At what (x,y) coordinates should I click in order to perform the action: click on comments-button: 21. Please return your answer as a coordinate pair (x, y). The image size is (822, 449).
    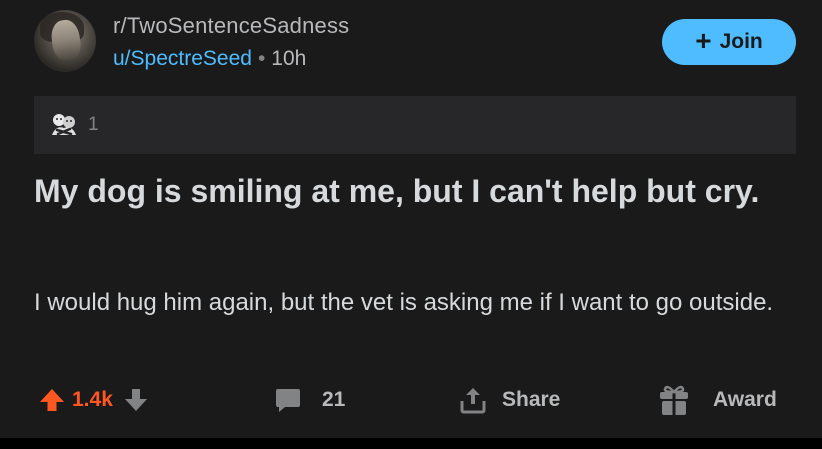
    Looking at the image, I should click on (309, 400).